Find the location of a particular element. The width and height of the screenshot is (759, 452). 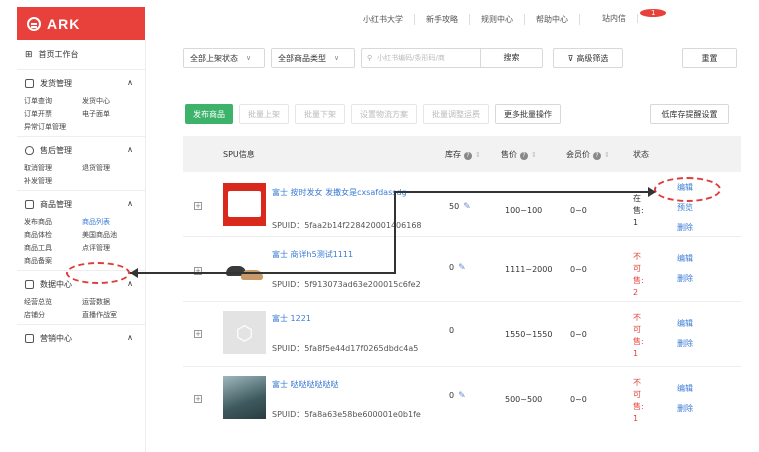

annotation-arrow is located at coordinates (393, 232).